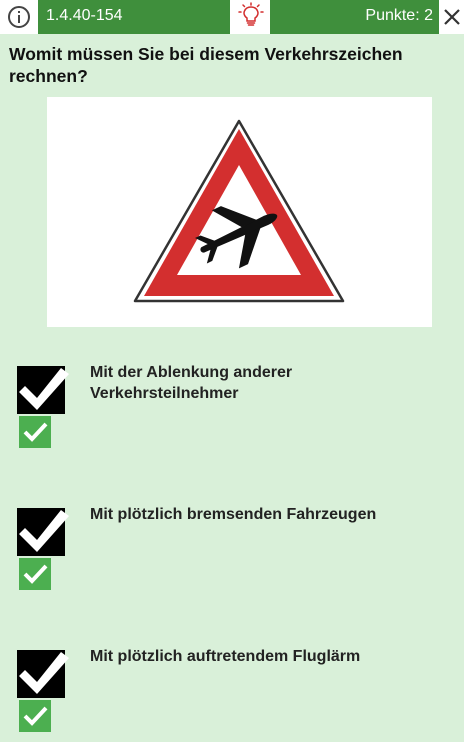 This screenshot has height=742, width=464. I want to click on info-icon, so click(19, 17).